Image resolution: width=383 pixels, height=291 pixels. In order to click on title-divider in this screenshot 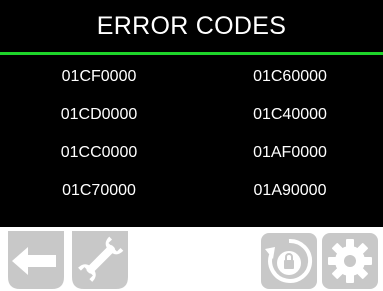, I will do `click(191, 53)`.